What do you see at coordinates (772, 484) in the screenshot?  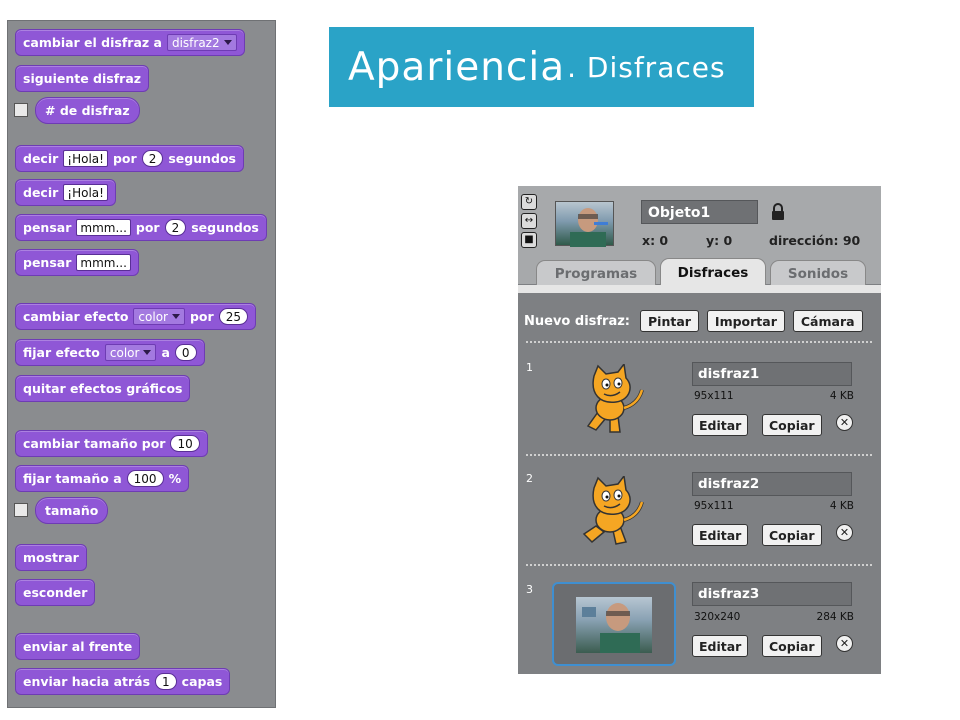 I see `costume-name-field: disfraz2` at bounding box center [772, 484].